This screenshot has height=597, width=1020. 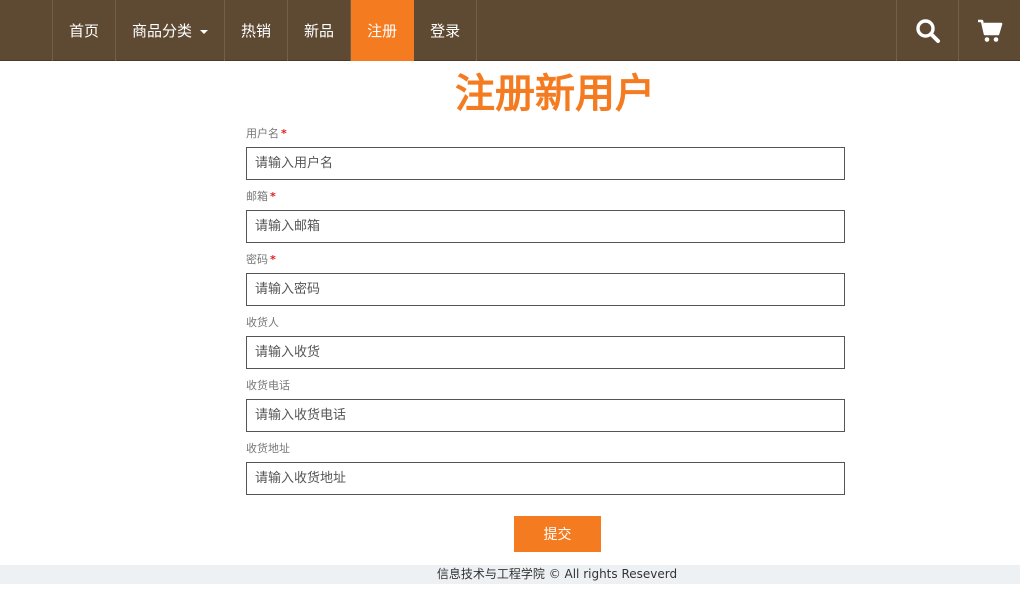 I want to click on search-button, so click(x=927, y=30).